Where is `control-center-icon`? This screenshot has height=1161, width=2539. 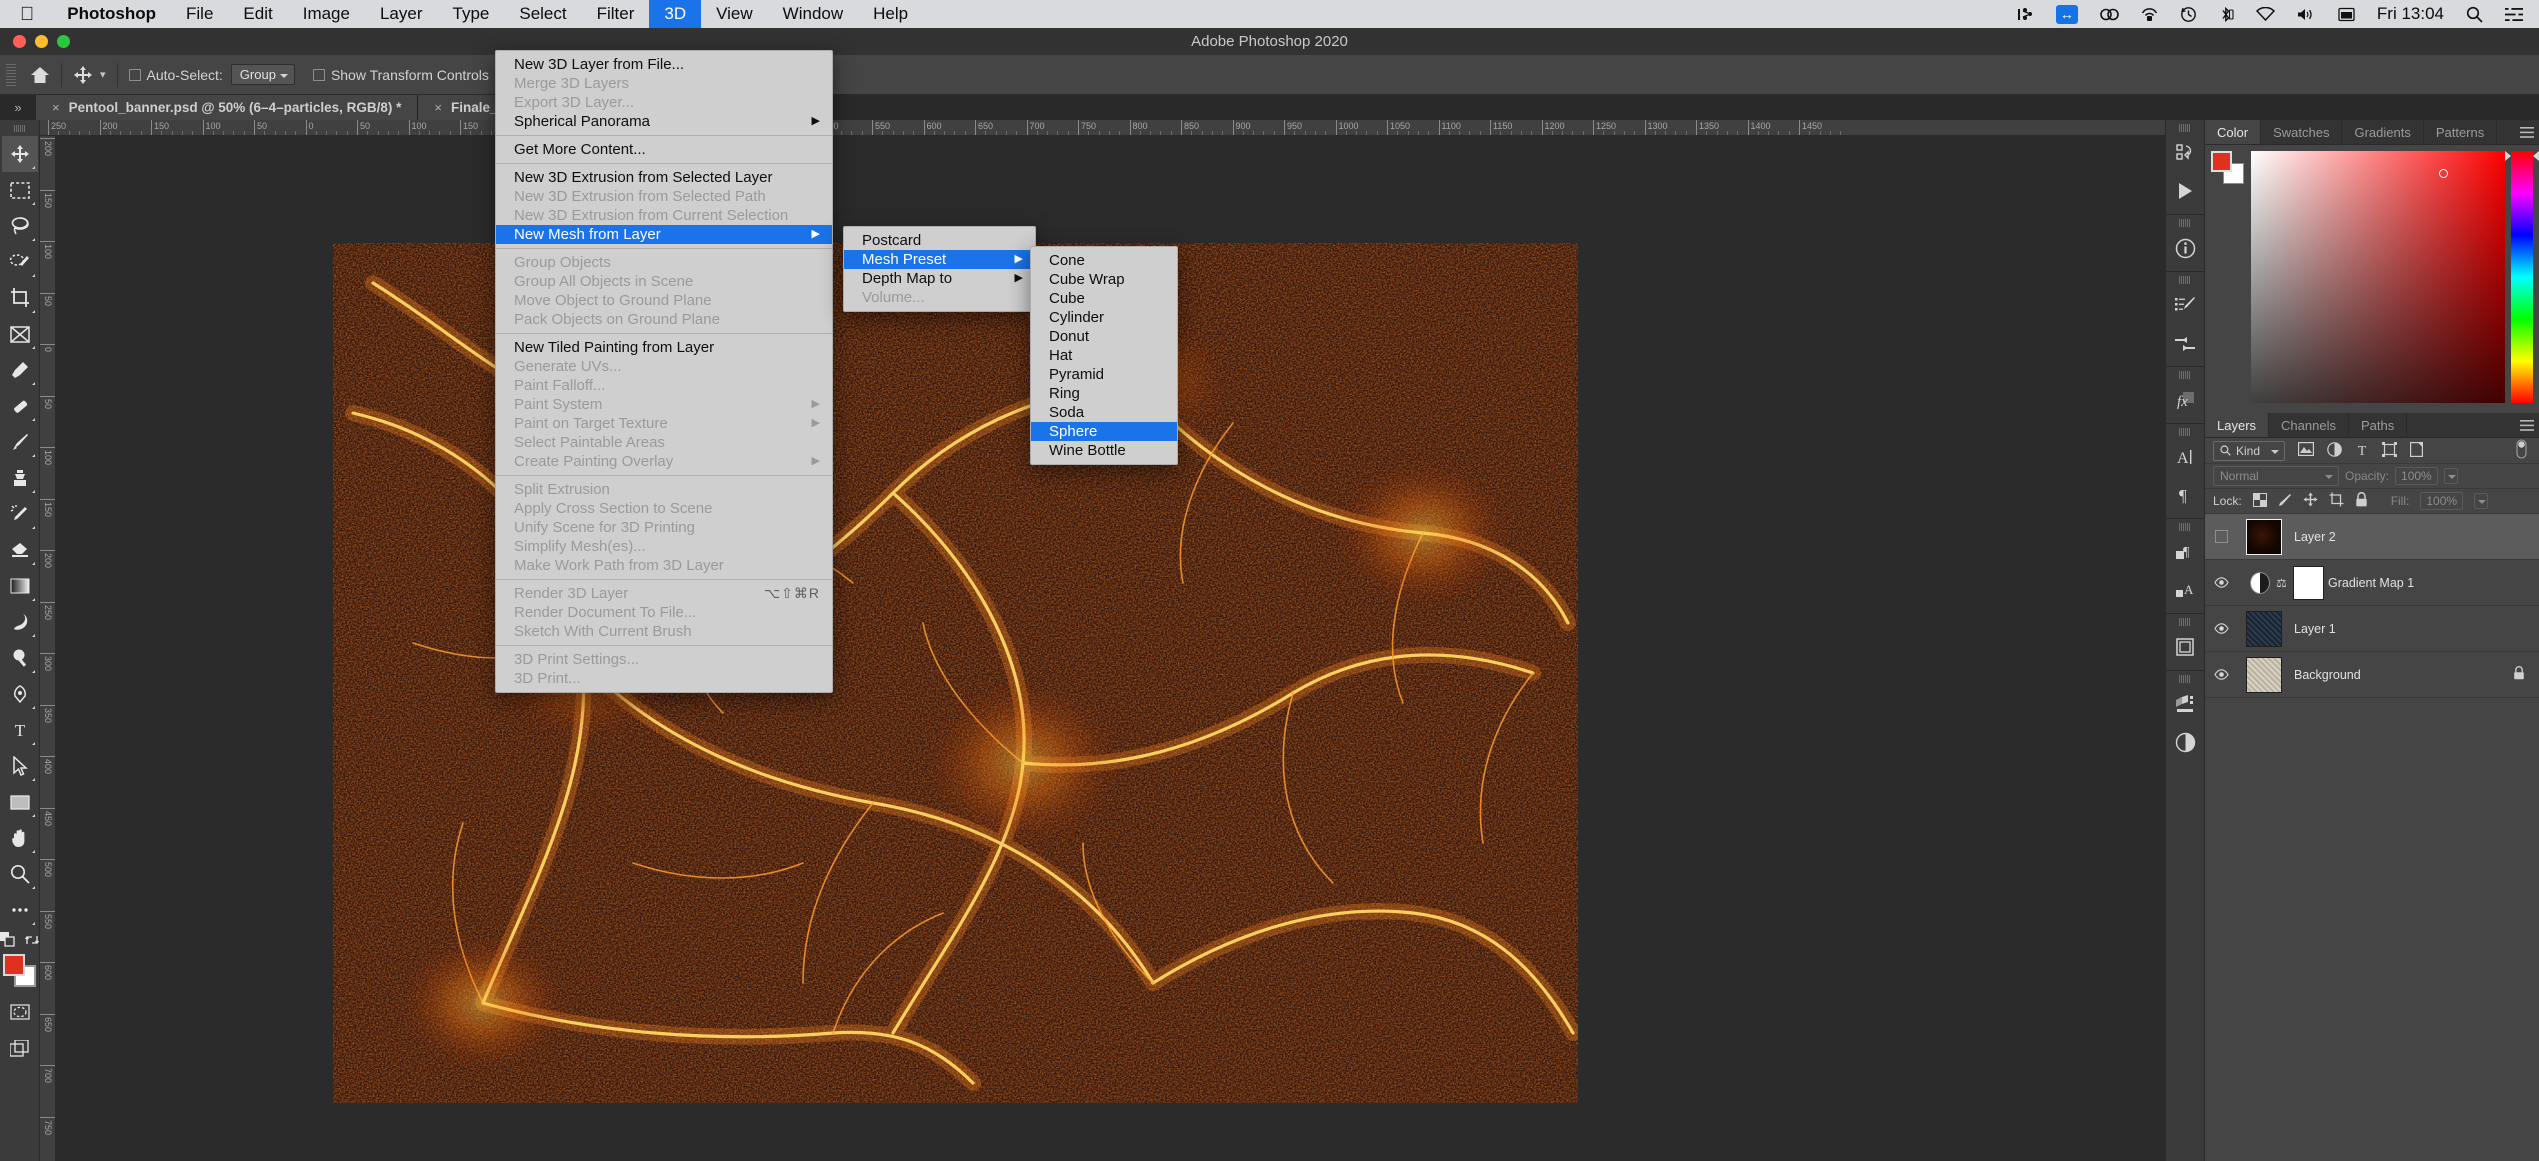 control-center-icon is located at coordinates (2514, 14).